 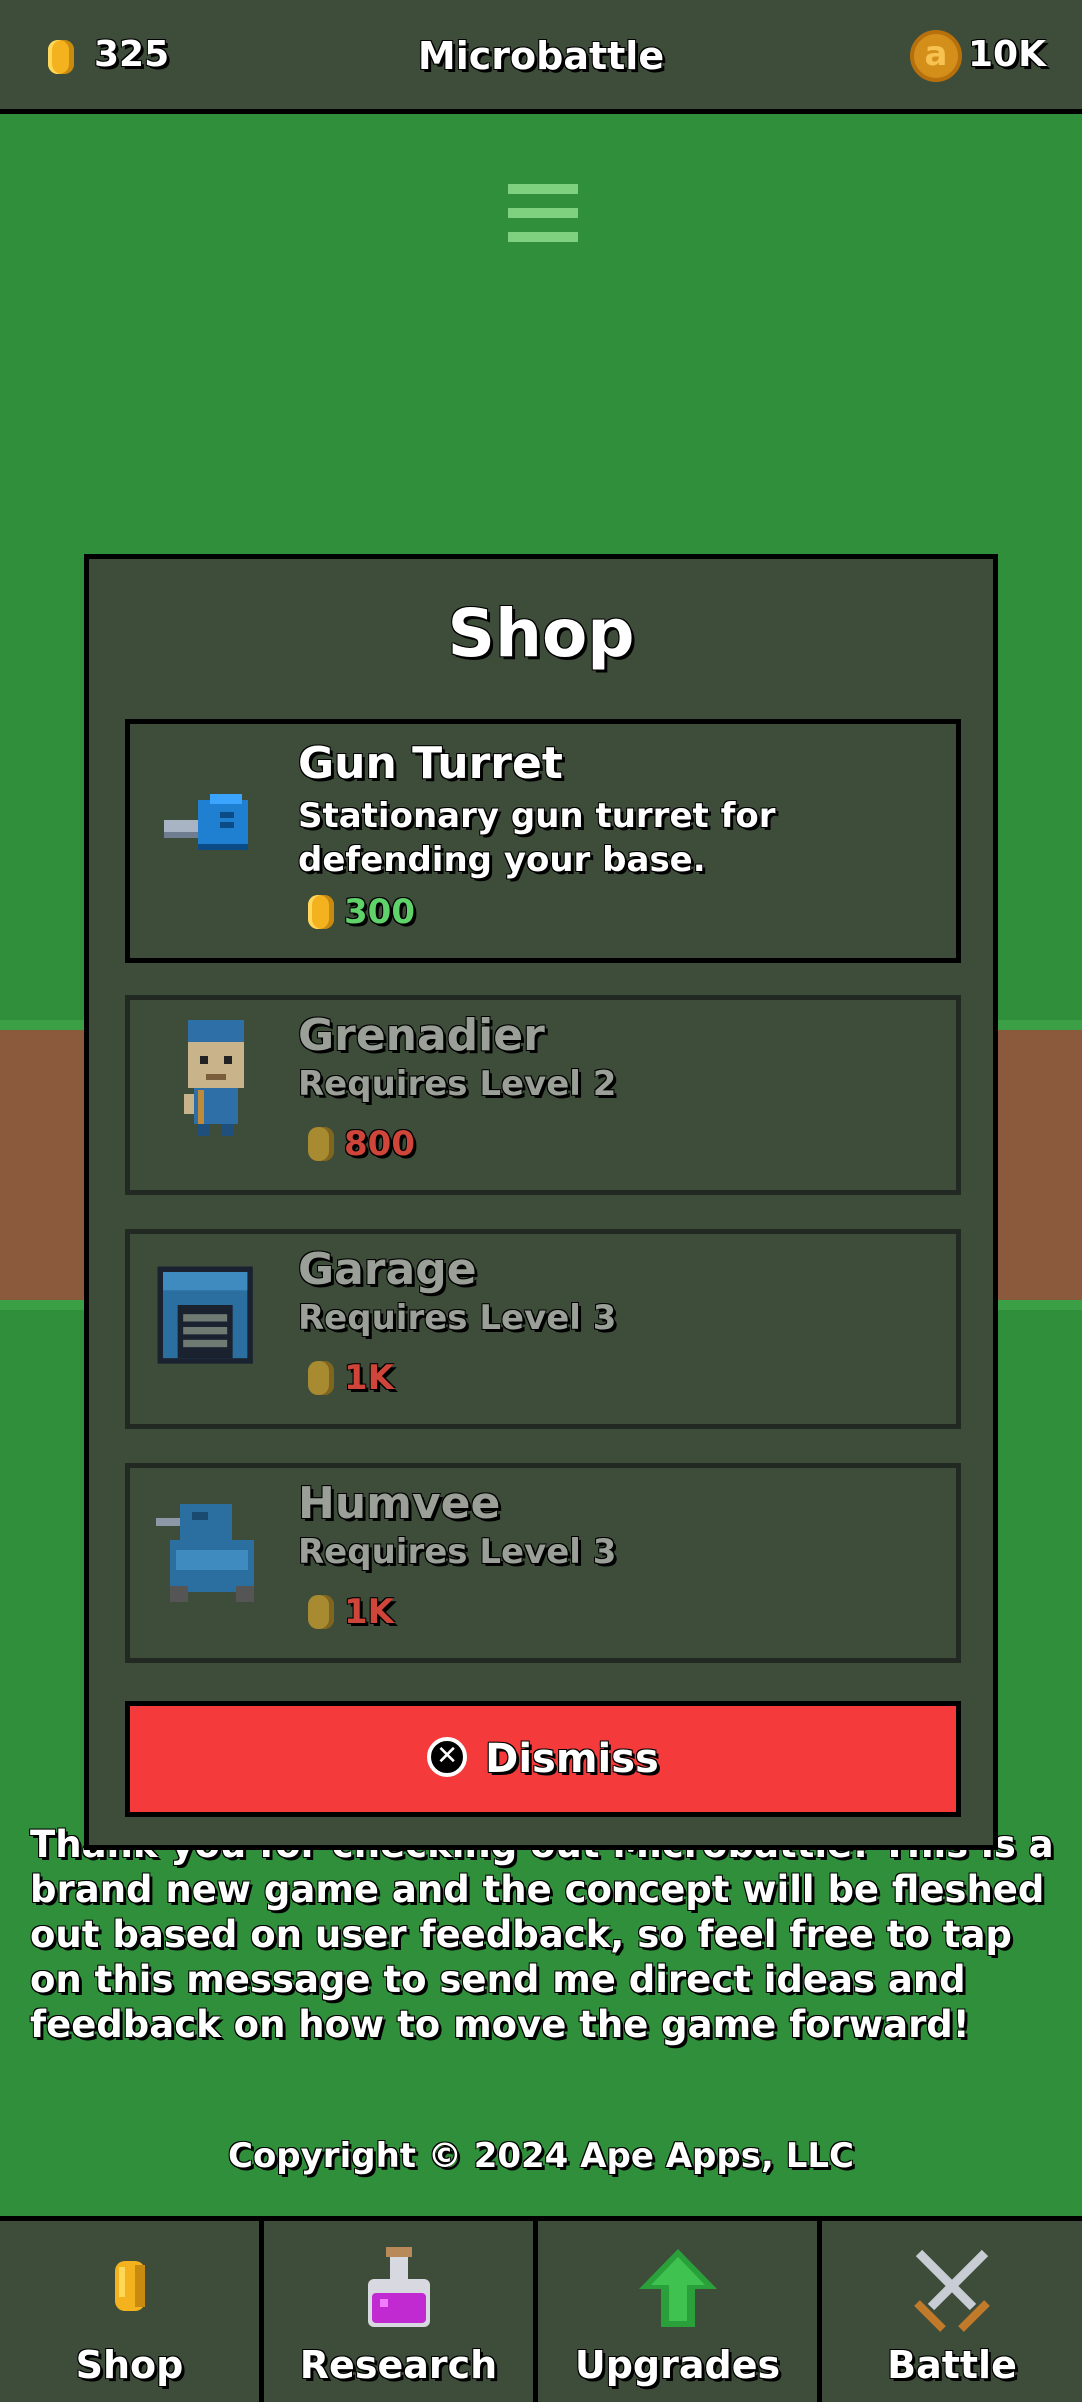 I want to click on hamburger-menu-icon, so click(x=543, y=217).